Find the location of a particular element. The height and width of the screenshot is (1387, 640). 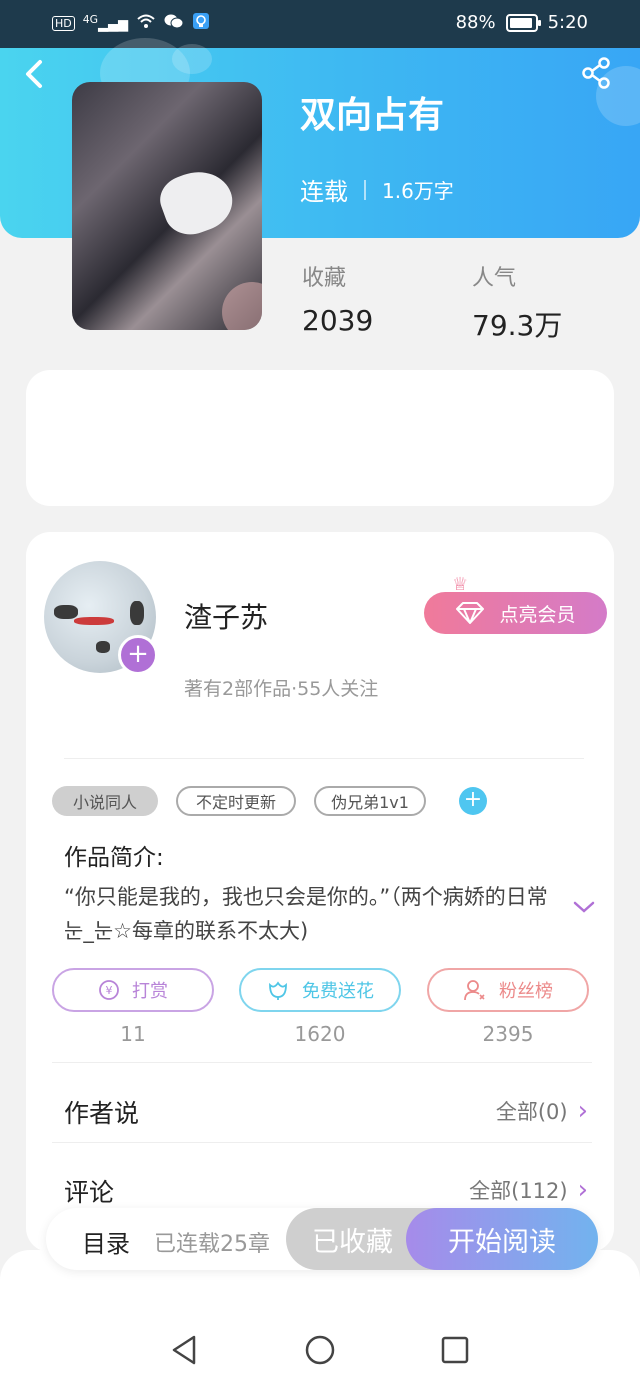

flower-icon is located at coordinates (278, 990).